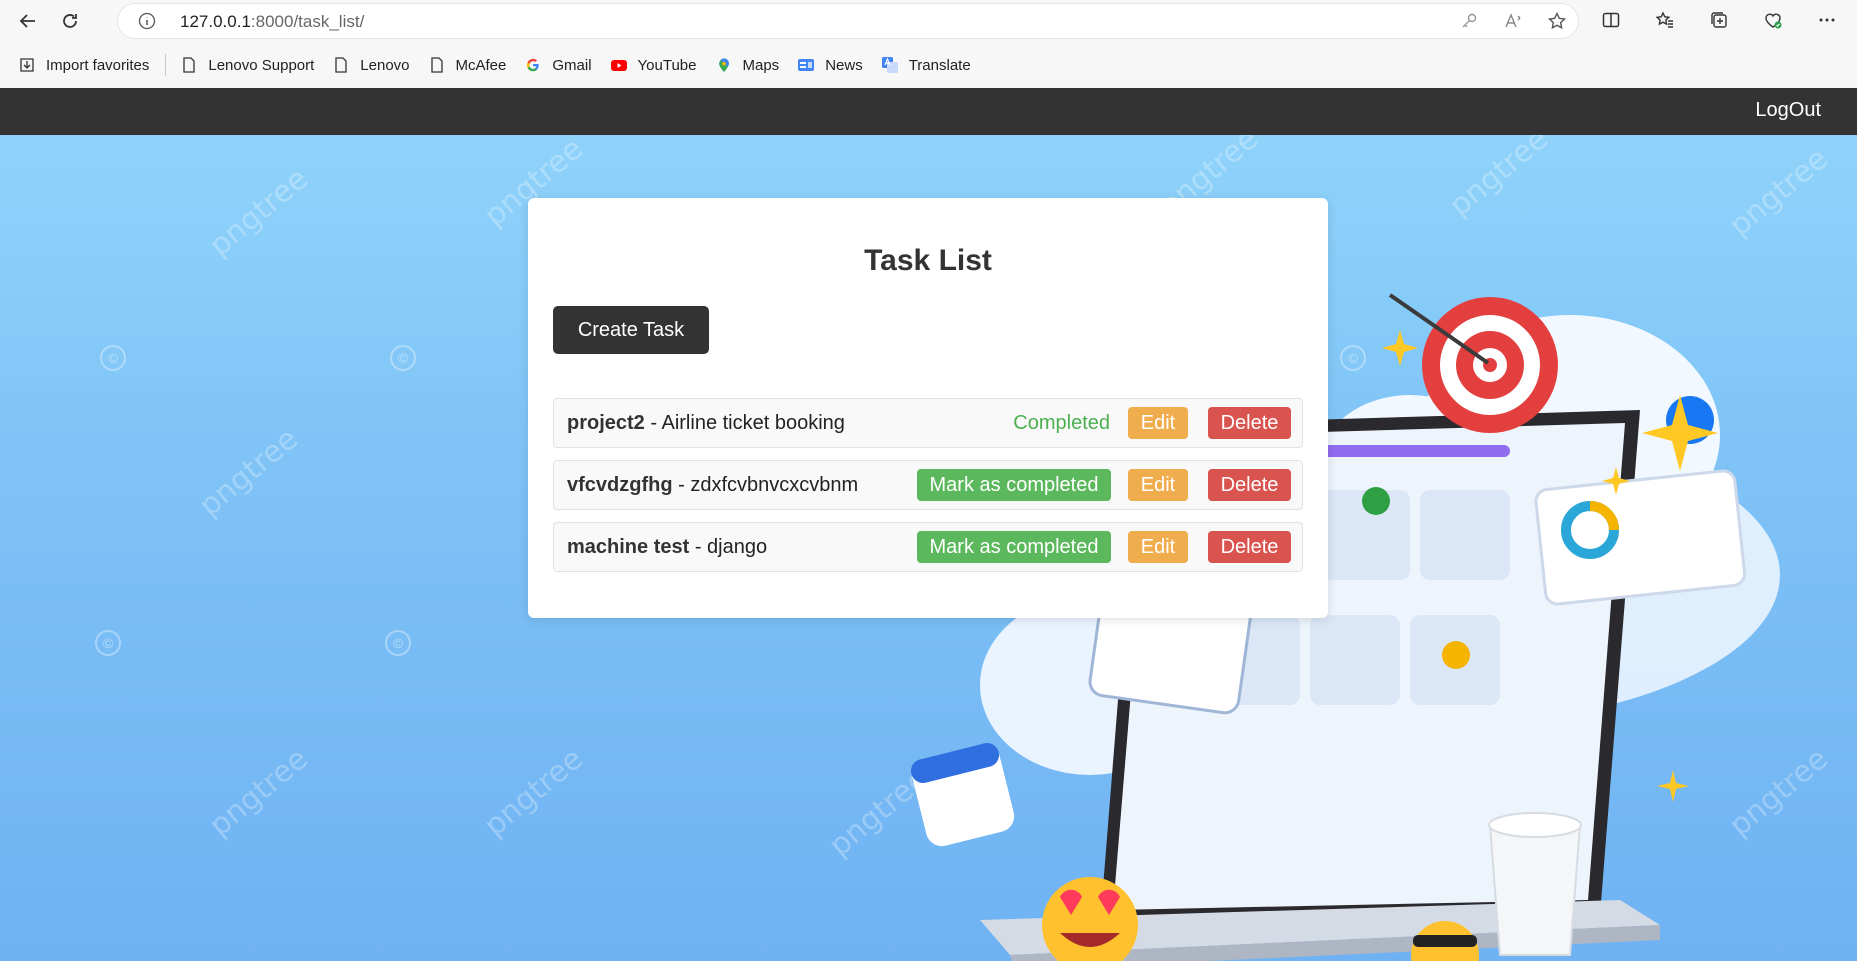  I want to click on key-icon, so click(1469, 21).